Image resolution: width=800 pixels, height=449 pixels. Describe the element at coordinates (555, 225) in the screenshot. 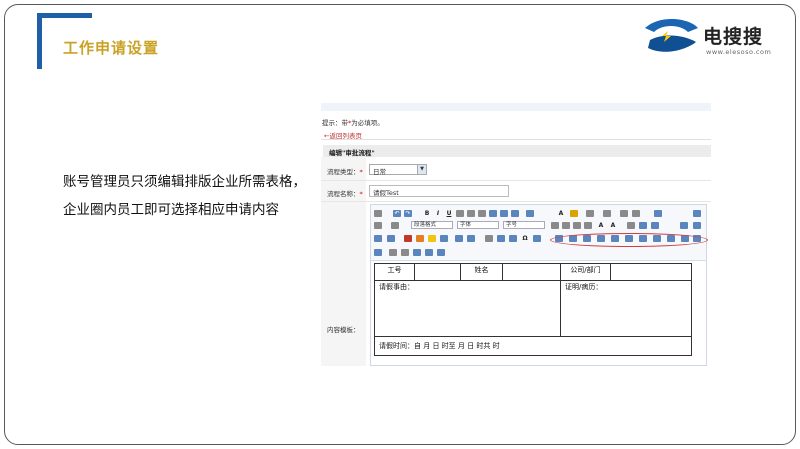

I see `align-left-icon` at that location.